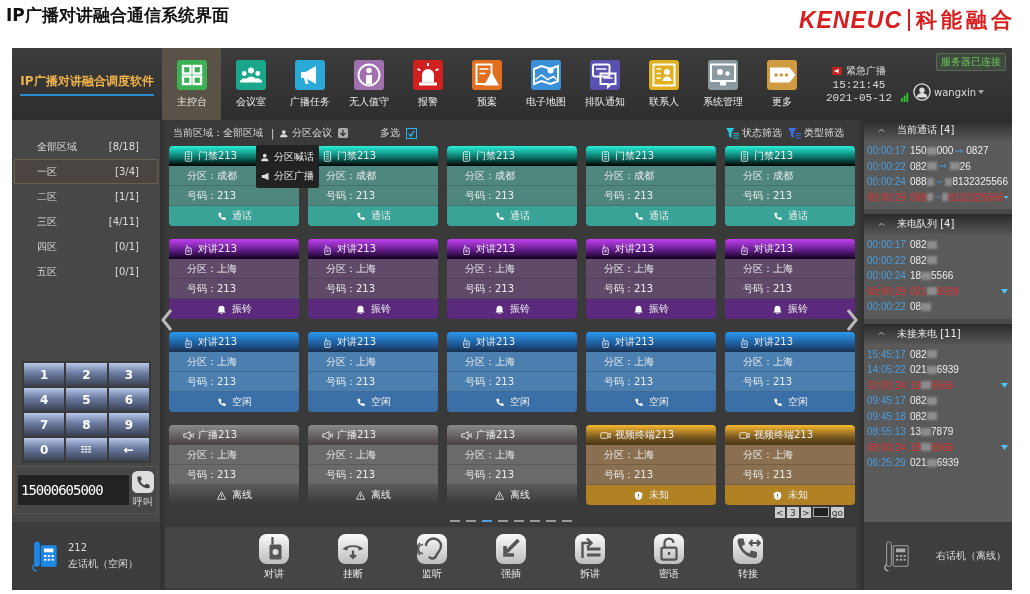 The width and height of the screenshot is (1030, 594). I want to click on emergency-broadcast-link: 紧急广播, so click(866, 71).